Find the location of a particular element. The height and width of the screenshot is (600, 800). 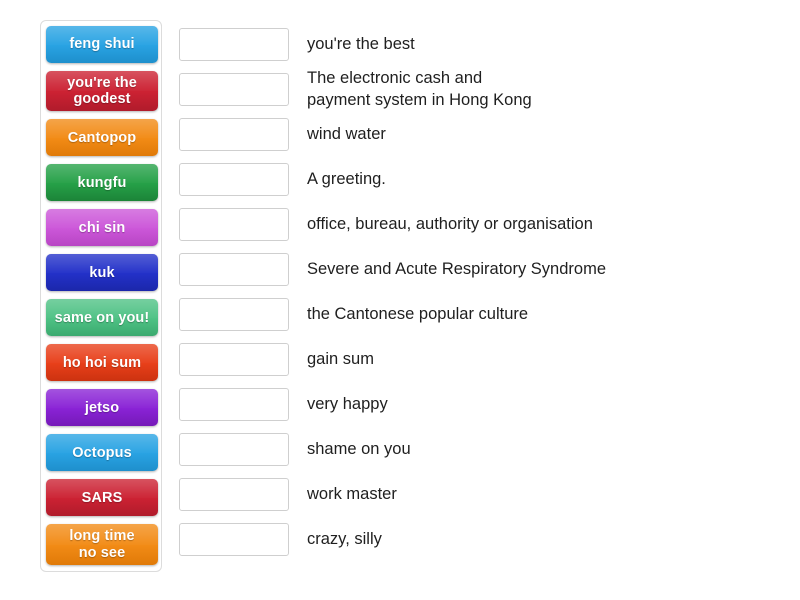

answer-row: wind water is located at coordinates (489, 134).